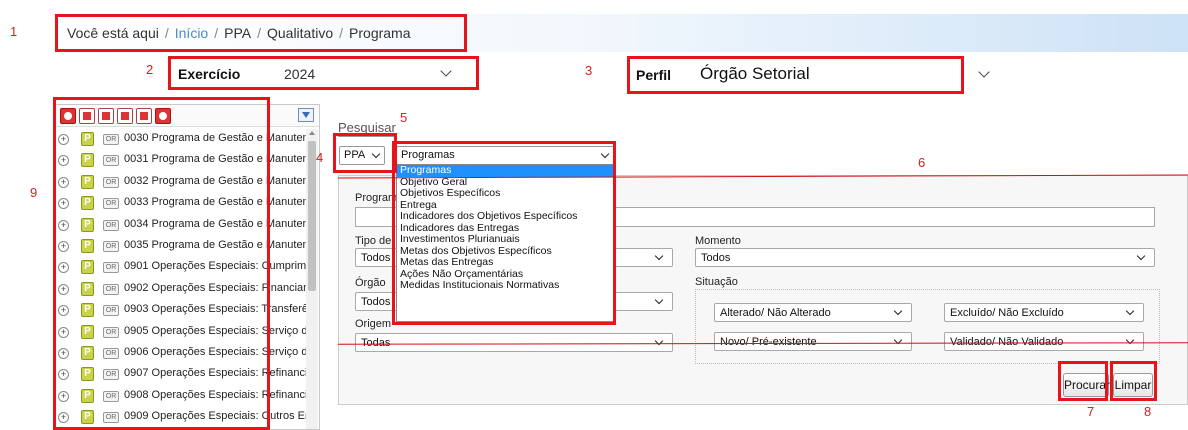  What do you see at coordinates (813, 341) in the screenshot?
I see `novo-select: Novo/ Pré-existente` at bounding box center [813, 341].